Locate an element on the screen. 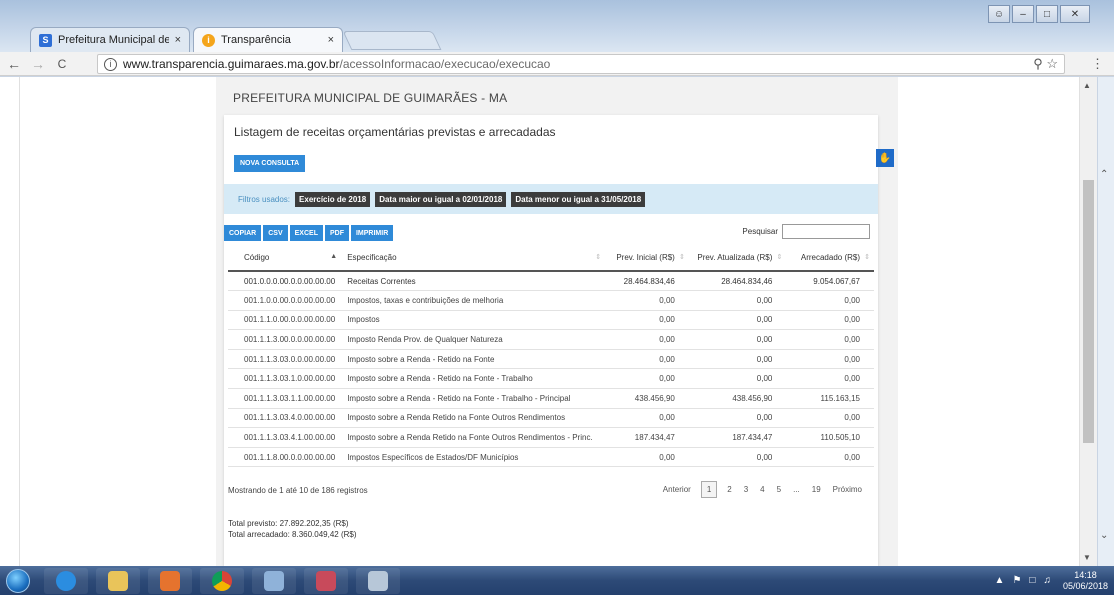  print-button: IMPRIMIR is located at coordinates (372, 233).